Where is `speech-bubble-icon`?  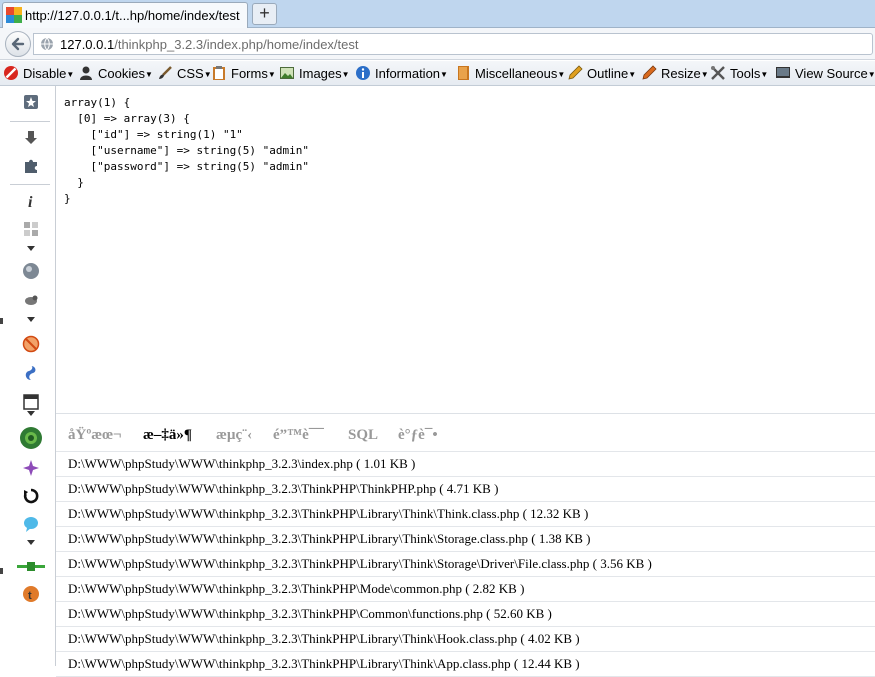
speech-bubble-icon is located at coordinates (31, 524).